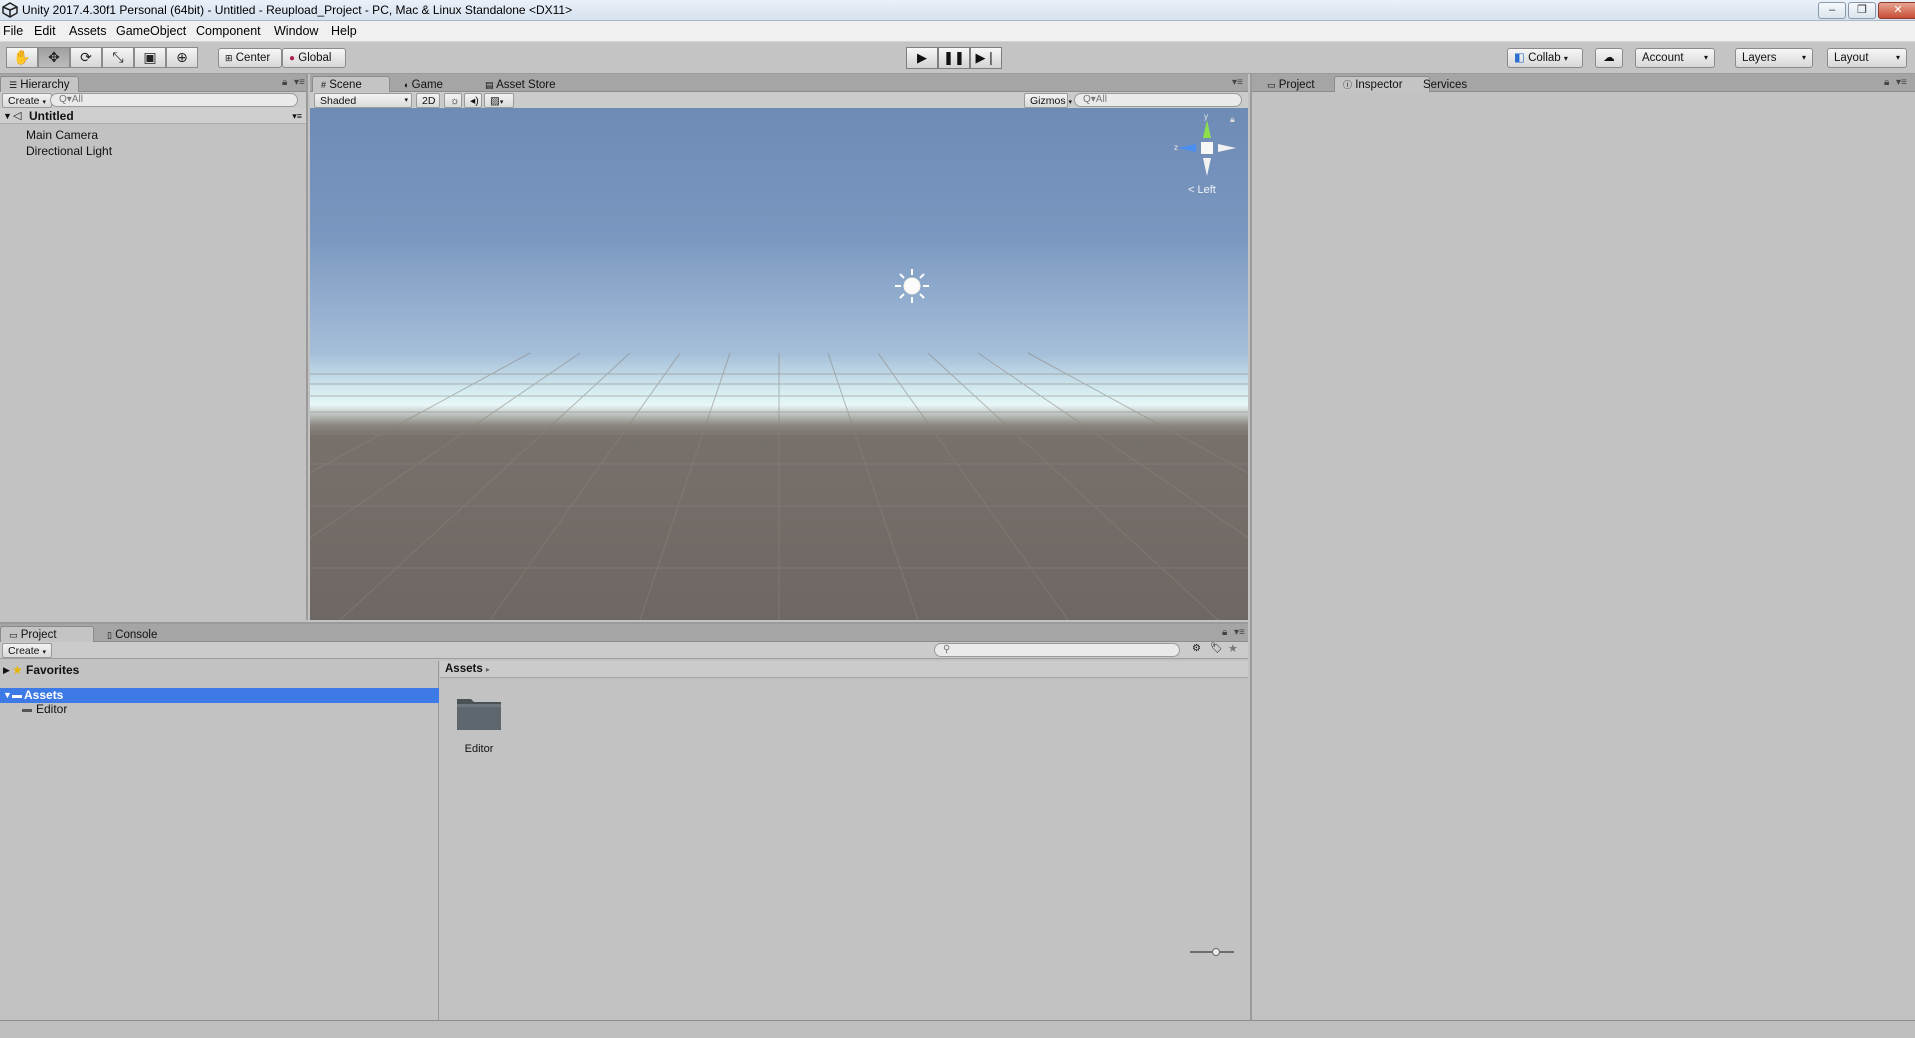  Describe the element at coordinates (219, 695) in the screenshot. I see `tree-row-assets: ▼ ▬ Assets` at that location.